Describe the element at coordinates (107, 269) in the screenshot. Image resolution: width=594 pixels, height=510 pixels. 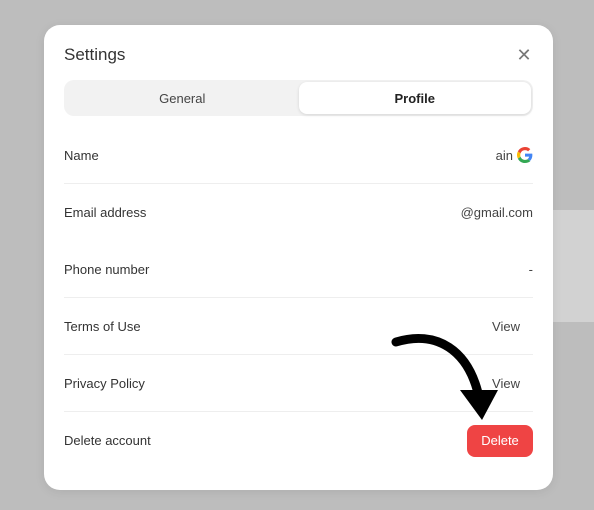
I see `phone-label: Phone number` at that location.